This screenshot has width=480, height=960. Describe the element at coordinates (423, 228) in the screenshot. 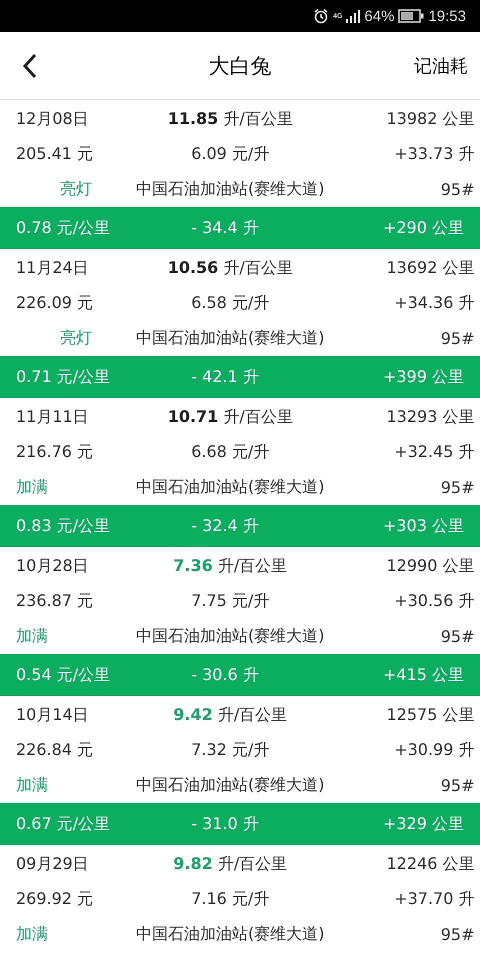

I see `distance-driven: +290 公里` at that location.